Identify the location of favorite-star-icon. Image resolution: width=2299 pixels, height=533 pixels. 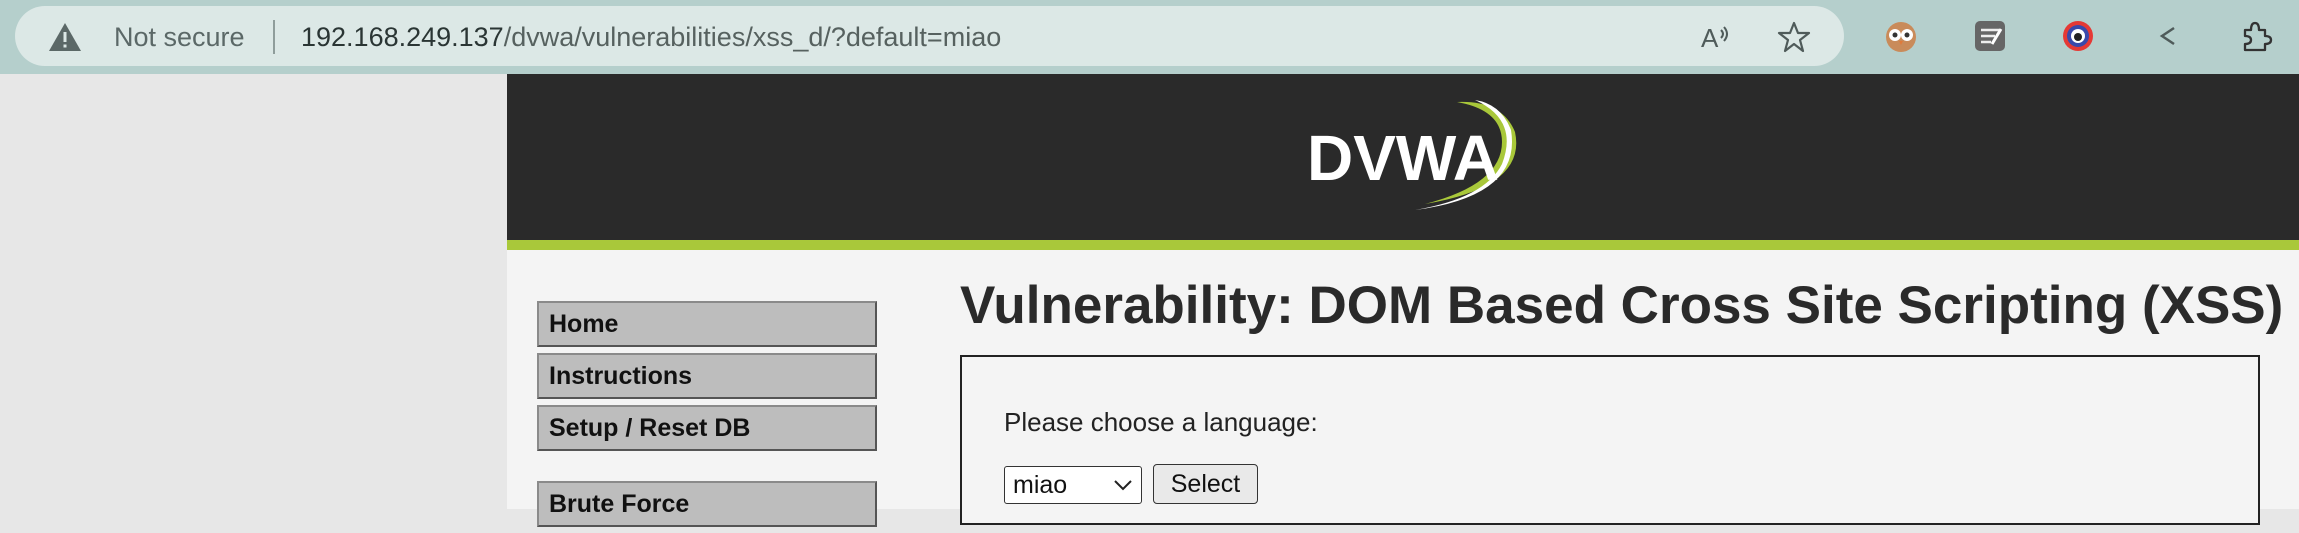
(1794, 37).